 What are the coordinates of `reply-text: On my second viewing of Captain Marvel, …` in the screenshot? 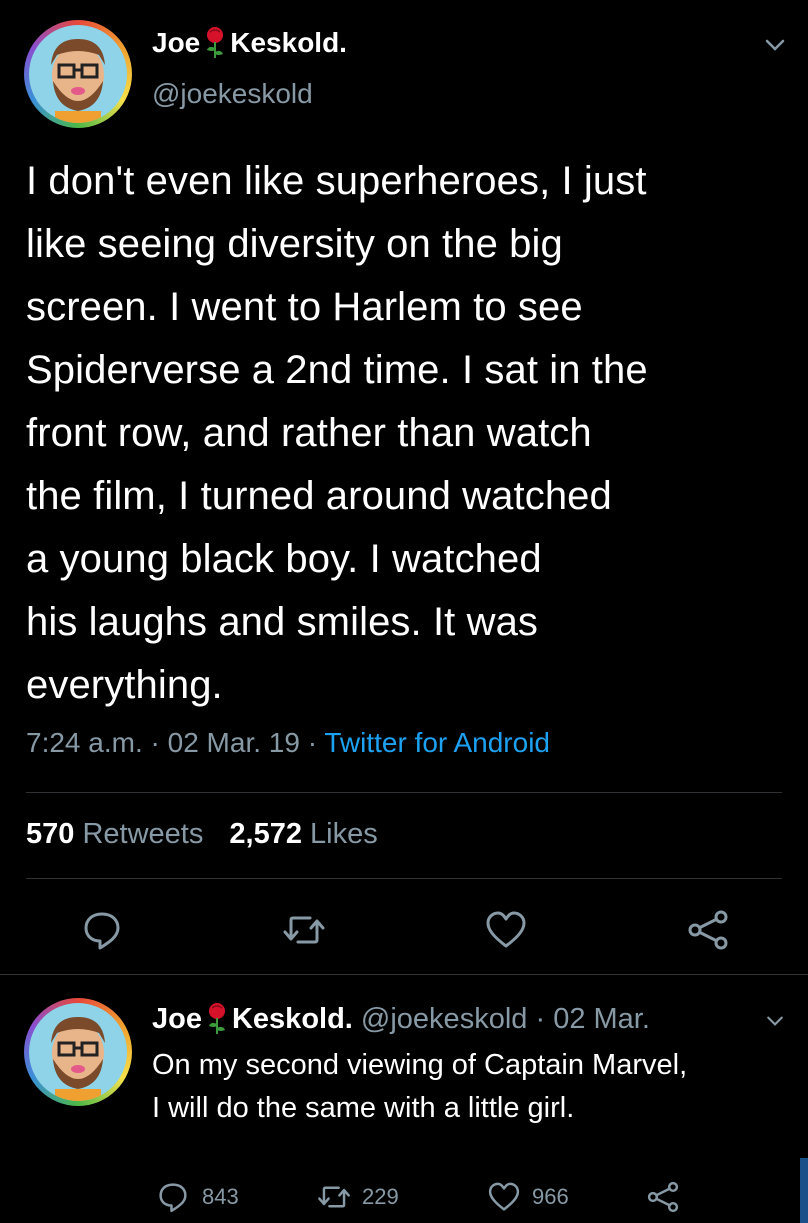 It's located at (477, 1087).